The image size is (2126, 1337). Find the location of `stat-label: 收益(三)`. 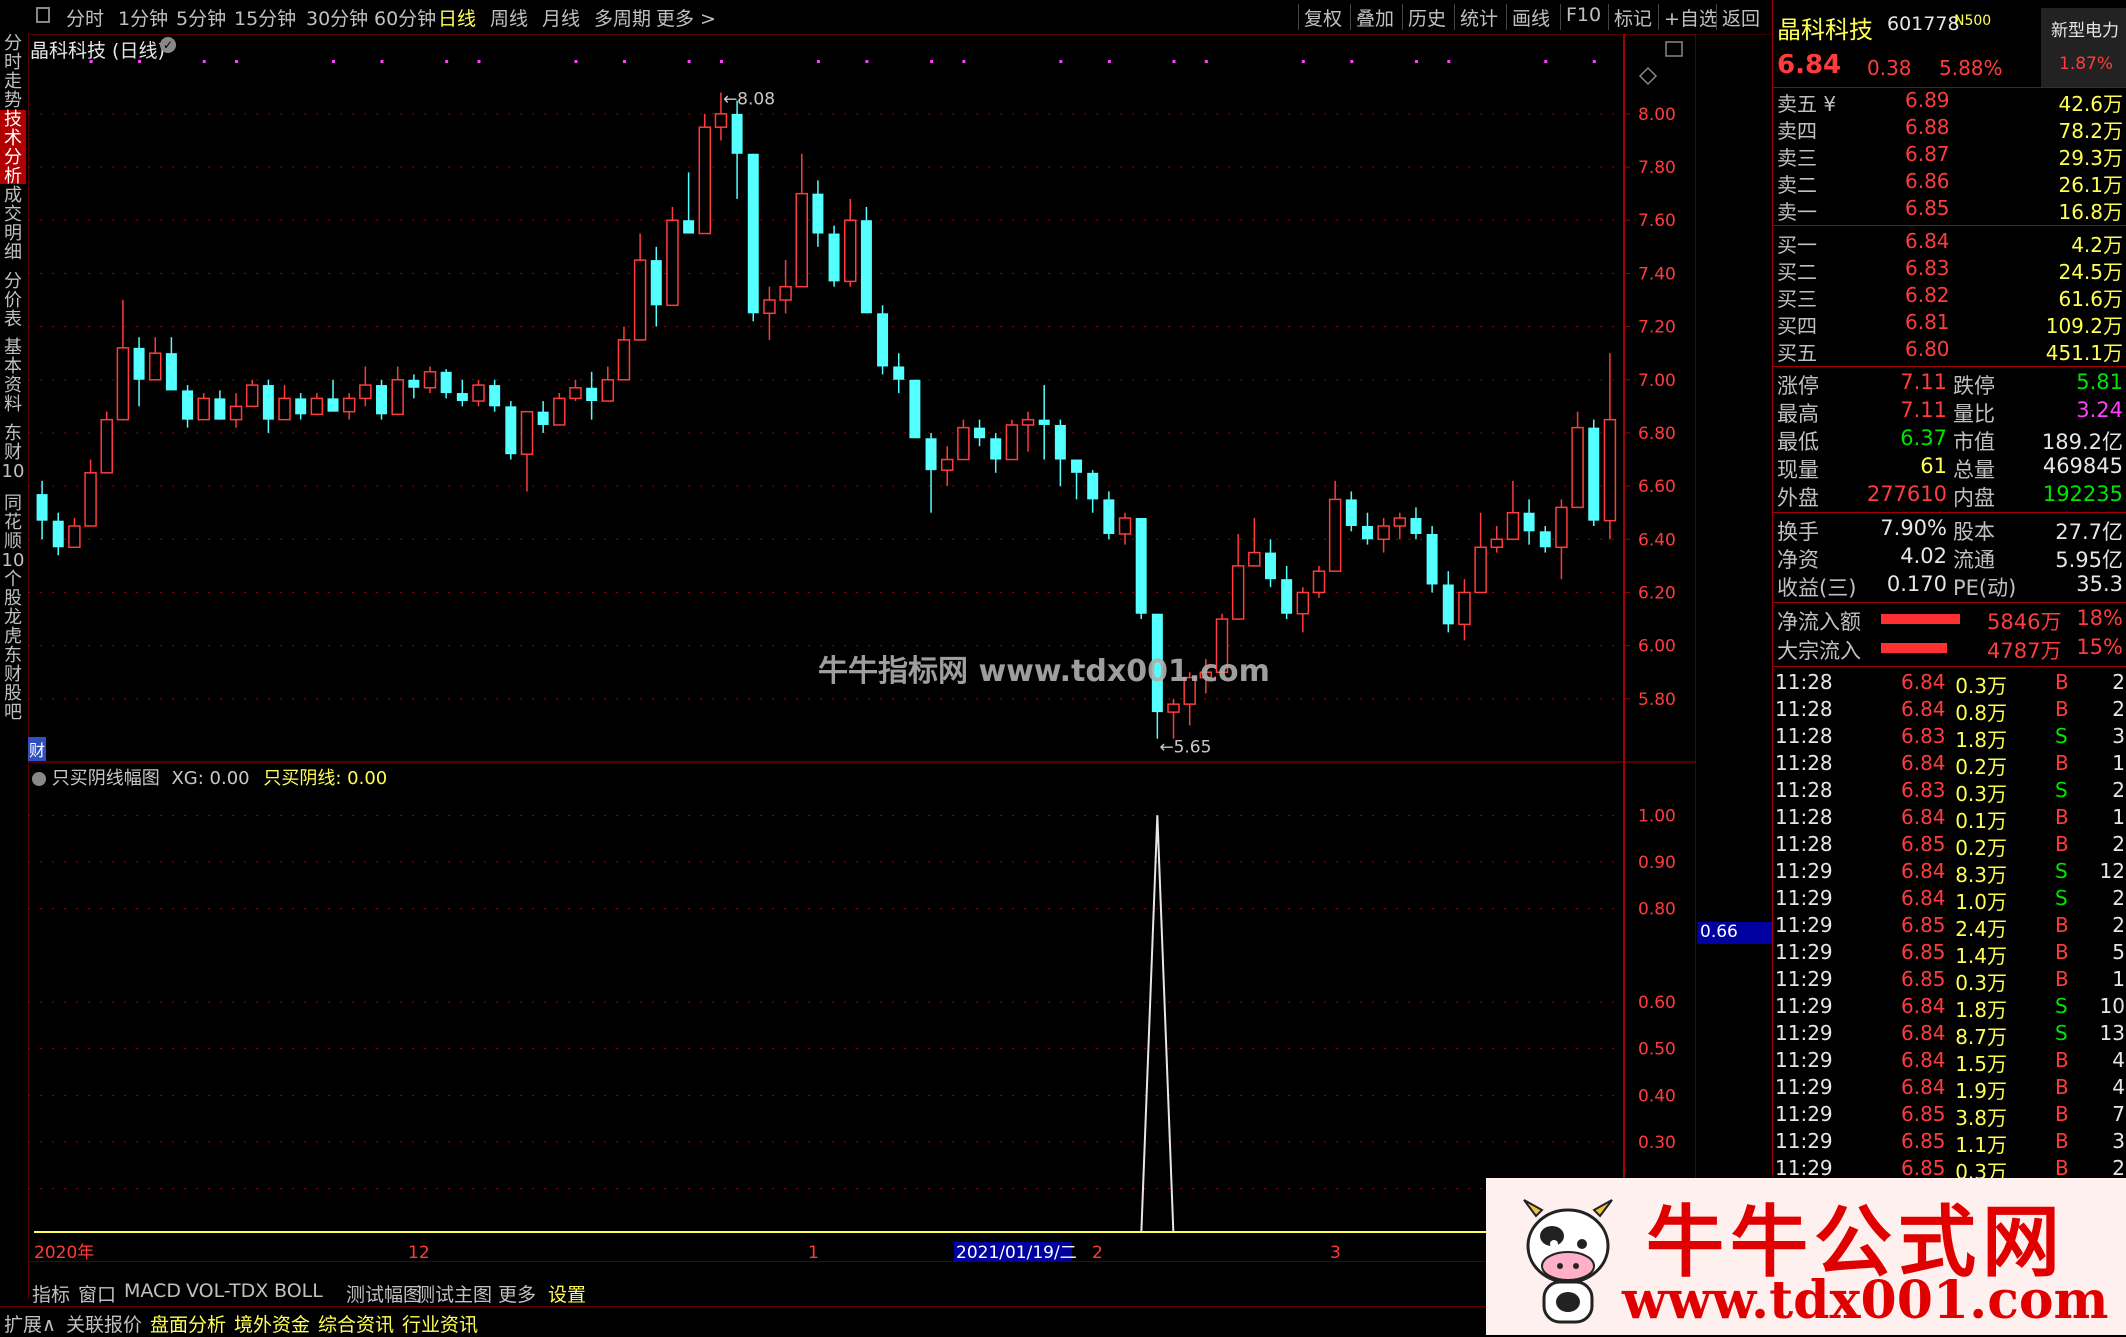

stat-label: 收益(三) is located at coordinates (1817, 588).